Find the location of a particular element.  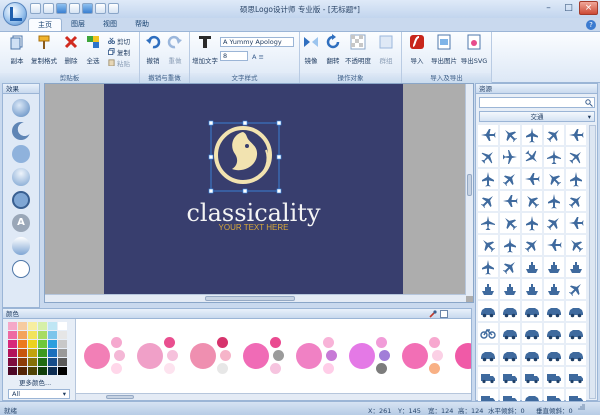

print-icon is located at coordinates (74, 8).